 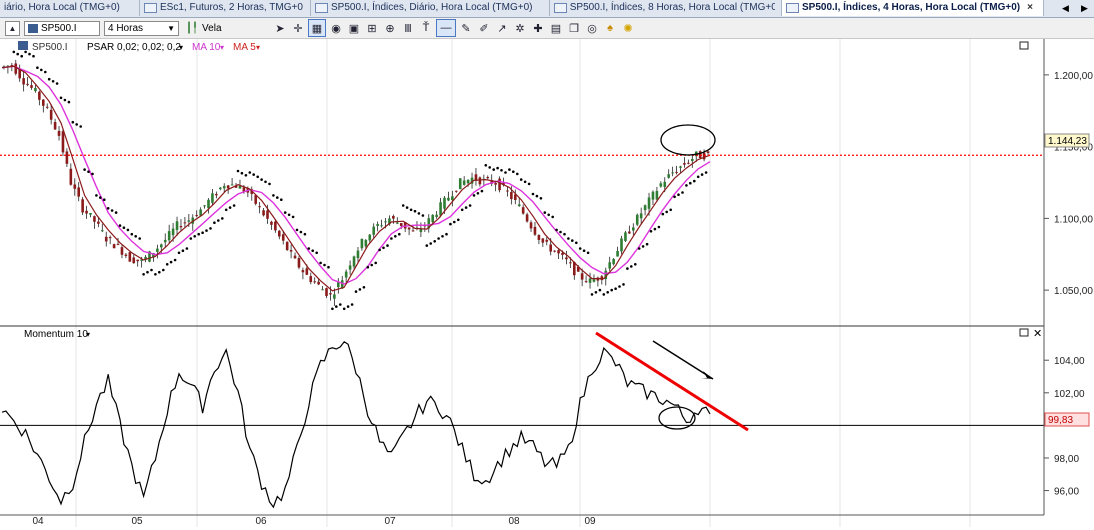 I want to click on close-tab-icon: ×, so click(x=1030, y=8).